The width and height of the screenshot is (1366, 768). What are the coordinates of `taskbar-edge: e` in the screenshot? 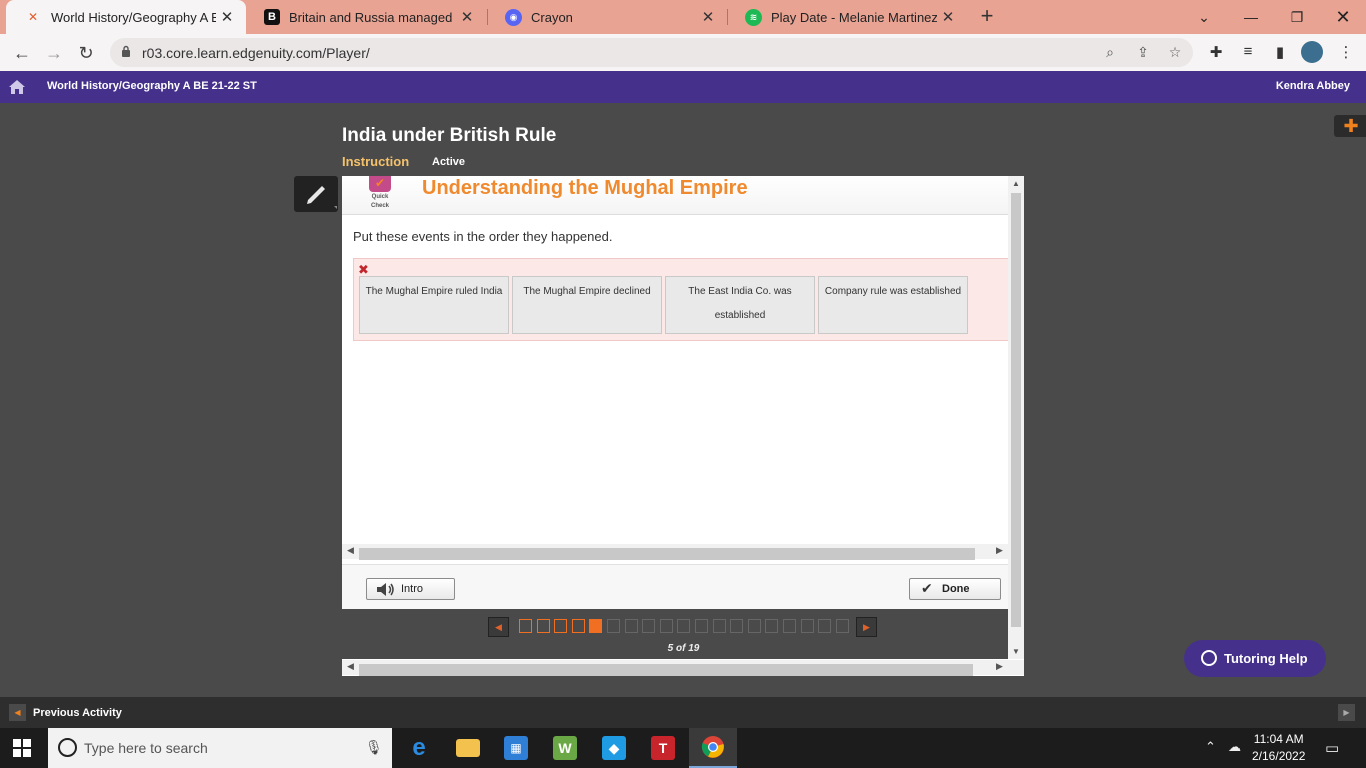 It's located at (419, 748).